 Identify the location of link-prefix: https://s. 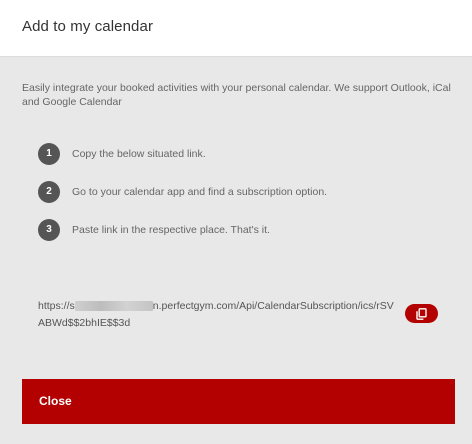
(56, 306).